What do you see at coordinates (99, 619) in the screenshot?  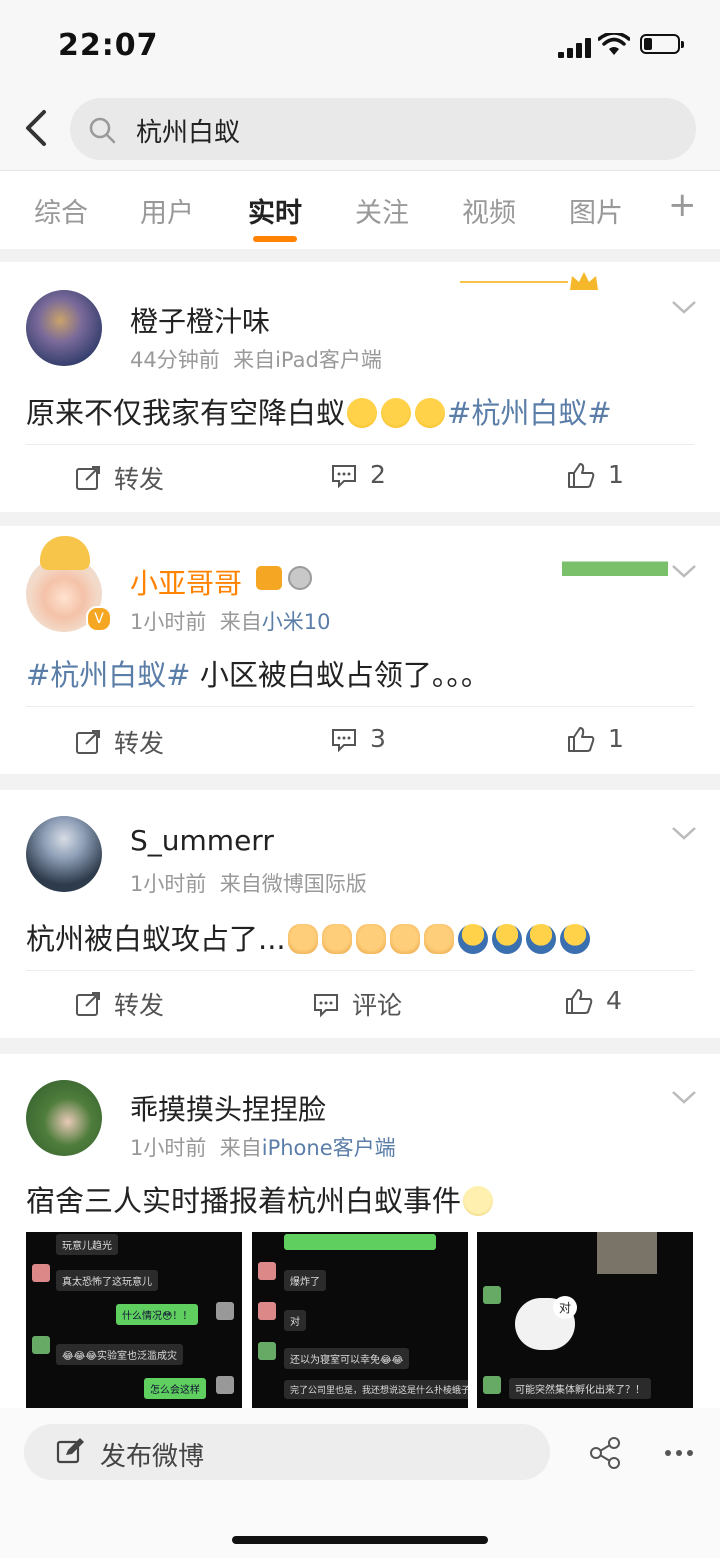 I see `verified-badge-icon: V` at bounding box center [99, 619].